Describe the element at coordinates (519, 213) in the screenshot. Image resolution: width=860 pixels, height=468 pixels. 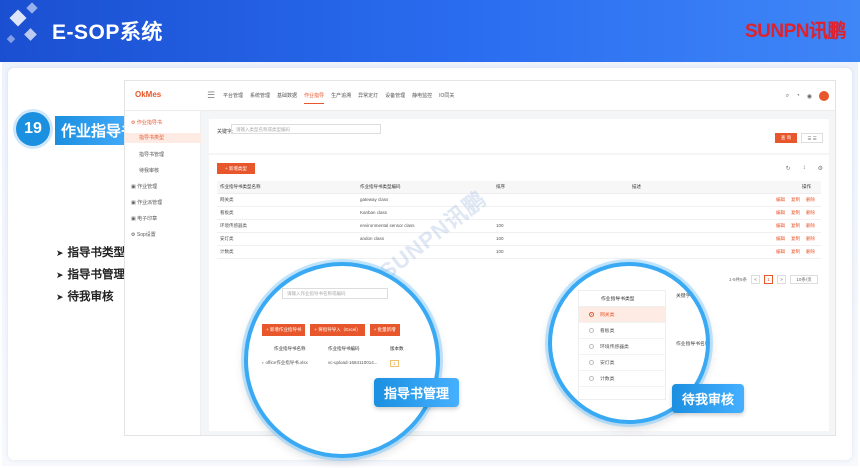
I see `table-row: 看板类 Kanban class 编辑 复制 删除` at that location.